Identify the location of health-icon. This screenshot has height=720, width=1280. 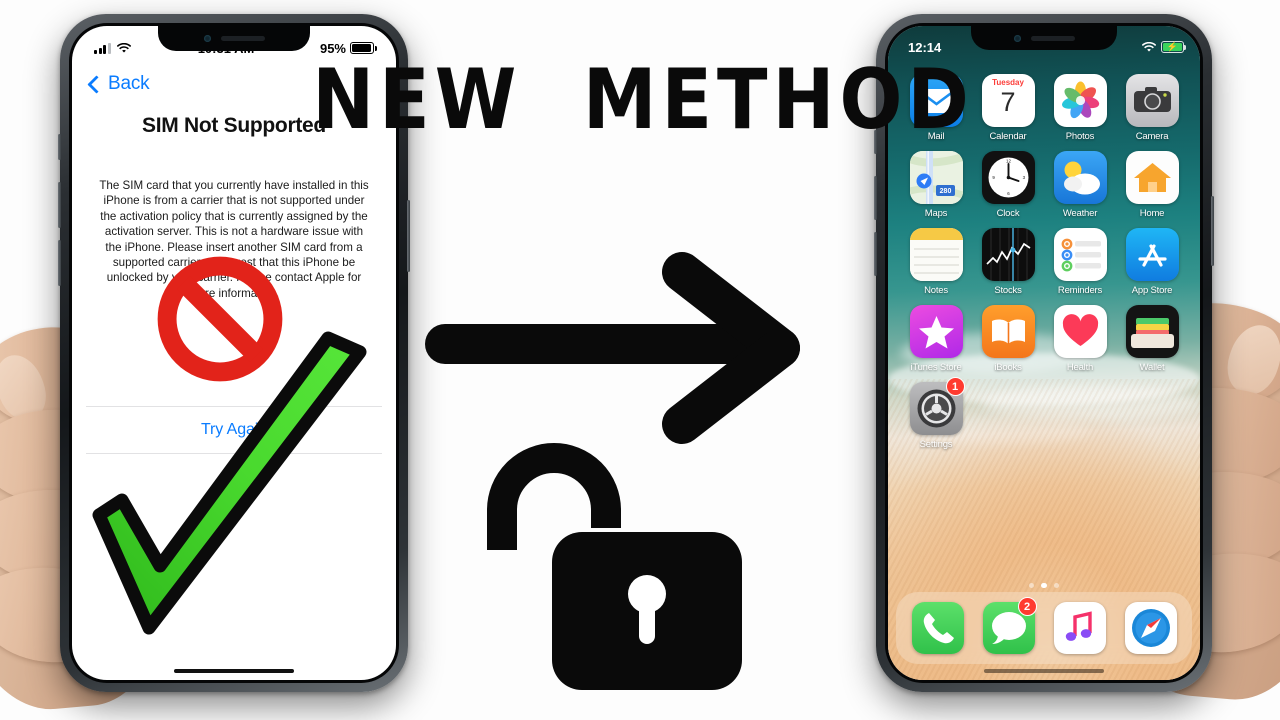
(1080, 331).